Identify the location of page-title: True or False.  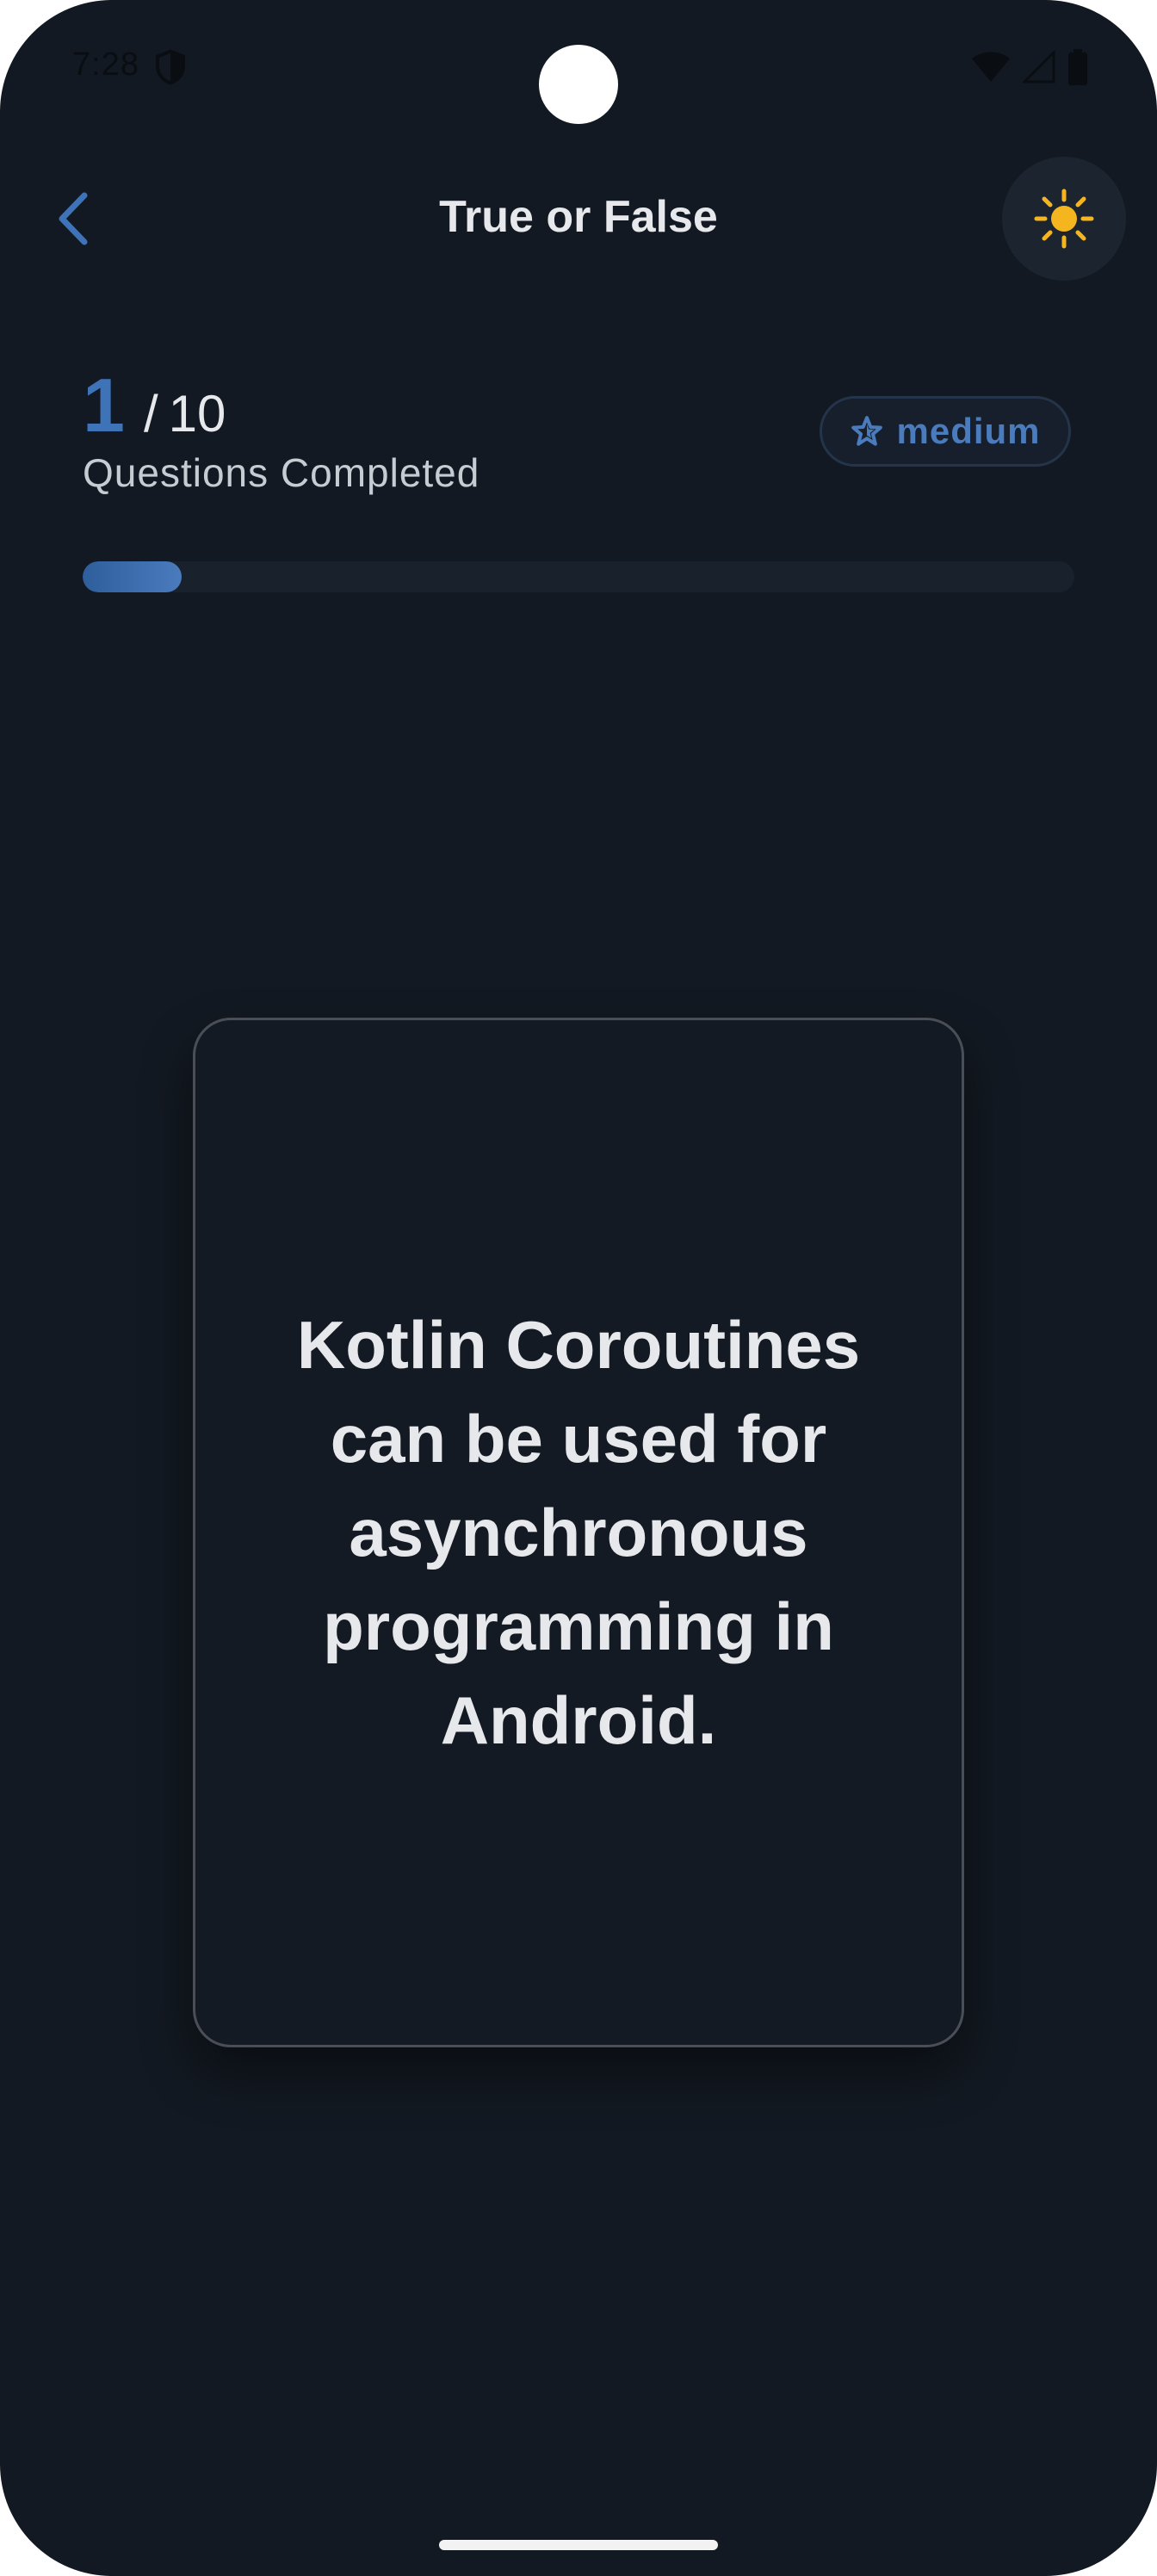
(579, 217).